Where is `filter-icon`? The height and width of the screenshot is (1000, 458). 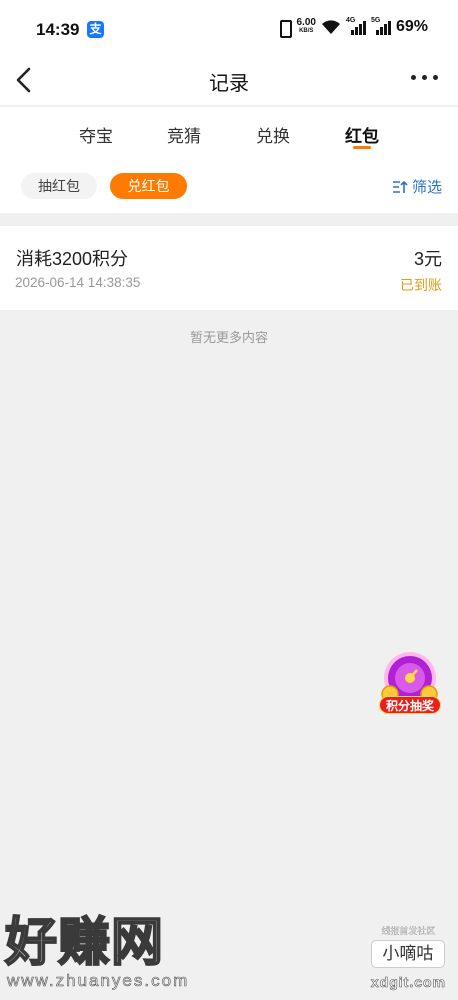 filter-icon is located at coordinates (400, 186).